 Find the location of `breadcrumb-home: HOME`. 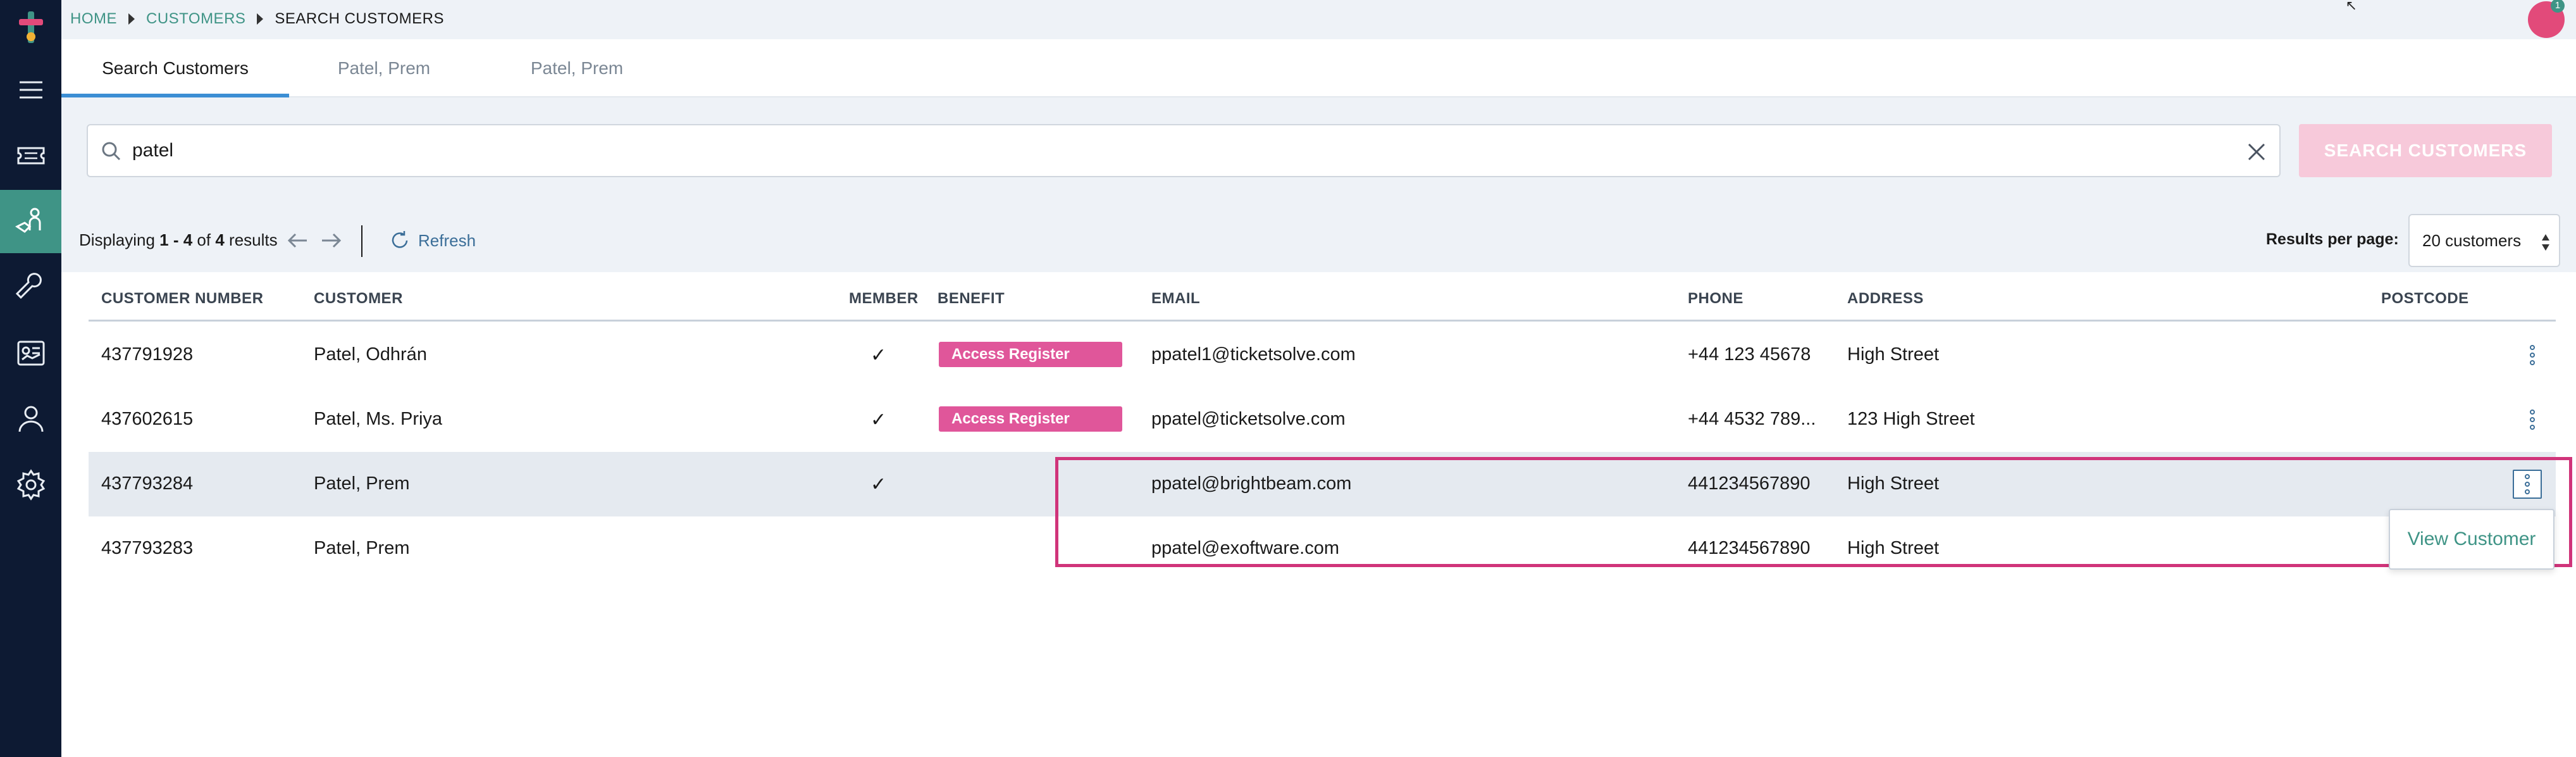

breadcrumb-home: HOME is located at coordinates (94, 19).